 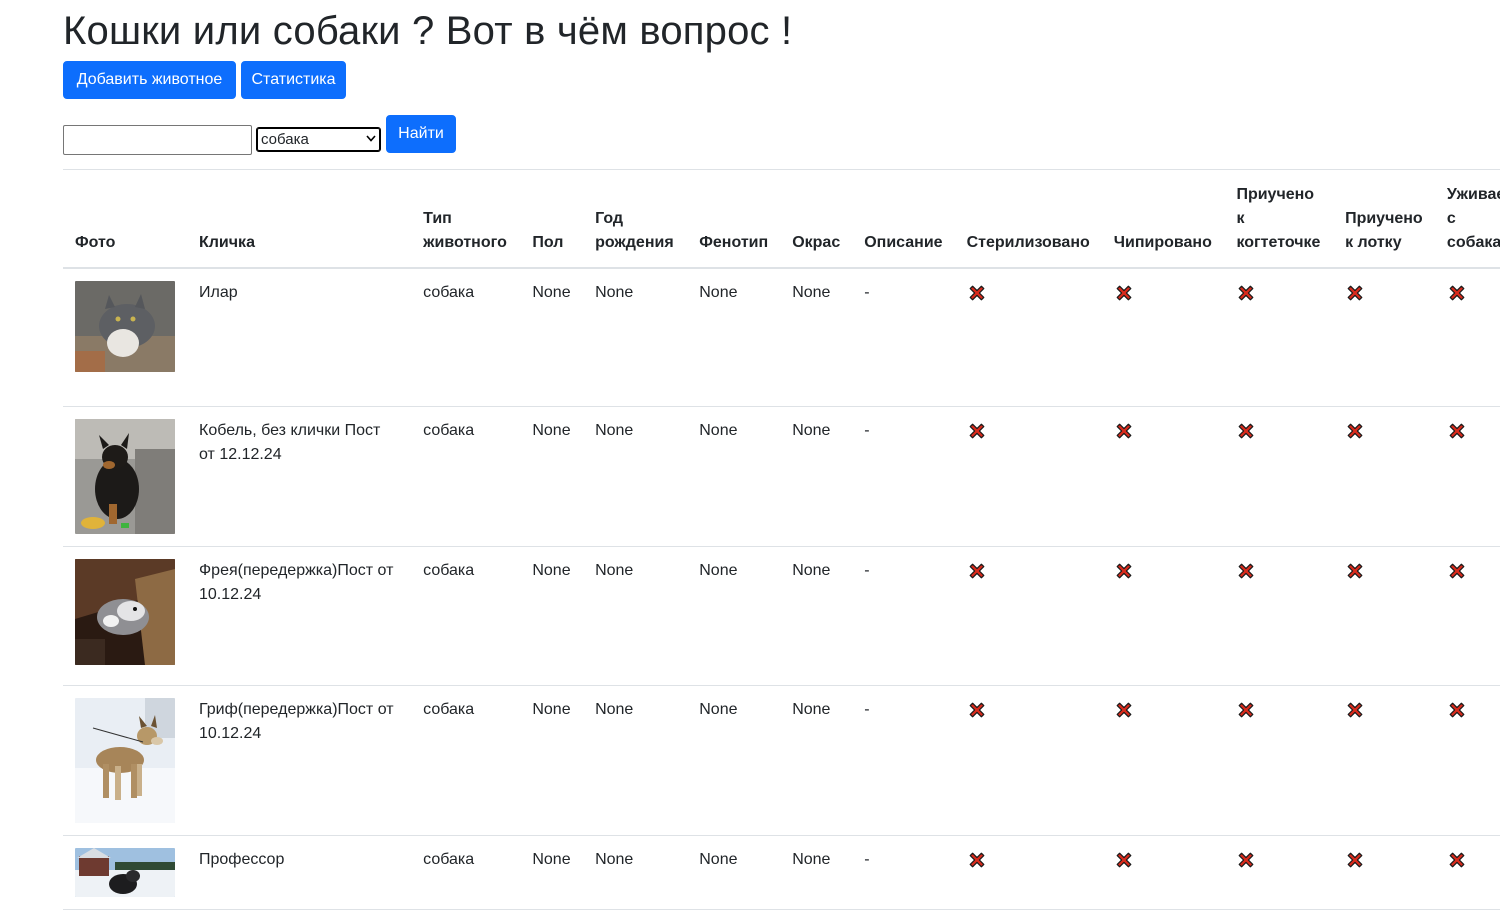 I want to click on header-tray-line2: к лотку, so click(x=1373, y=242).